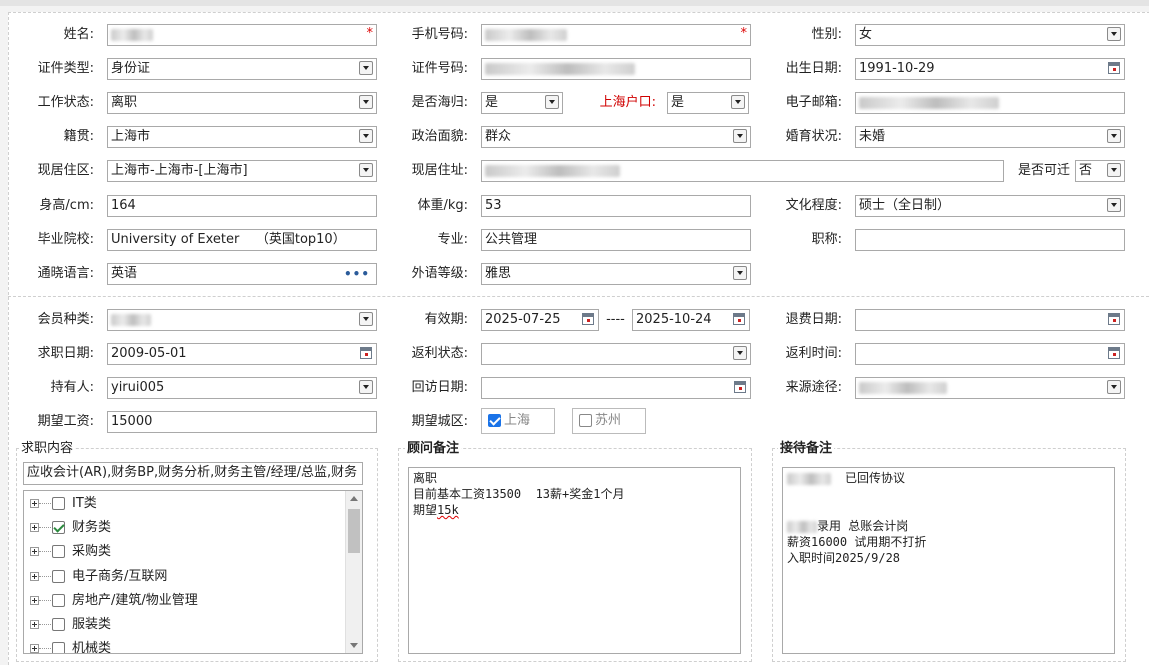  I want to click on phone-field: *, so click(616, 35).